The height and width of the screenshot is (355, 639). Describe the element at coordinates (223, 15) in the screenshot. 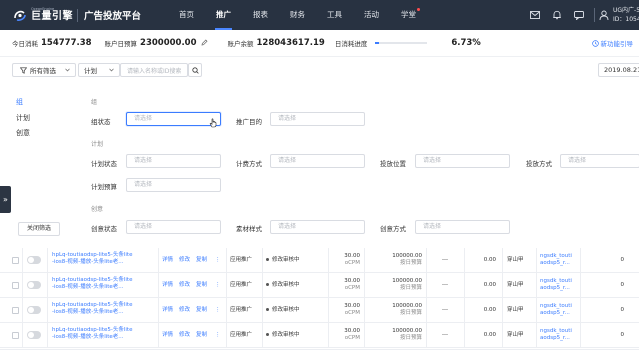

I see `nav-item: 推广` at that location.